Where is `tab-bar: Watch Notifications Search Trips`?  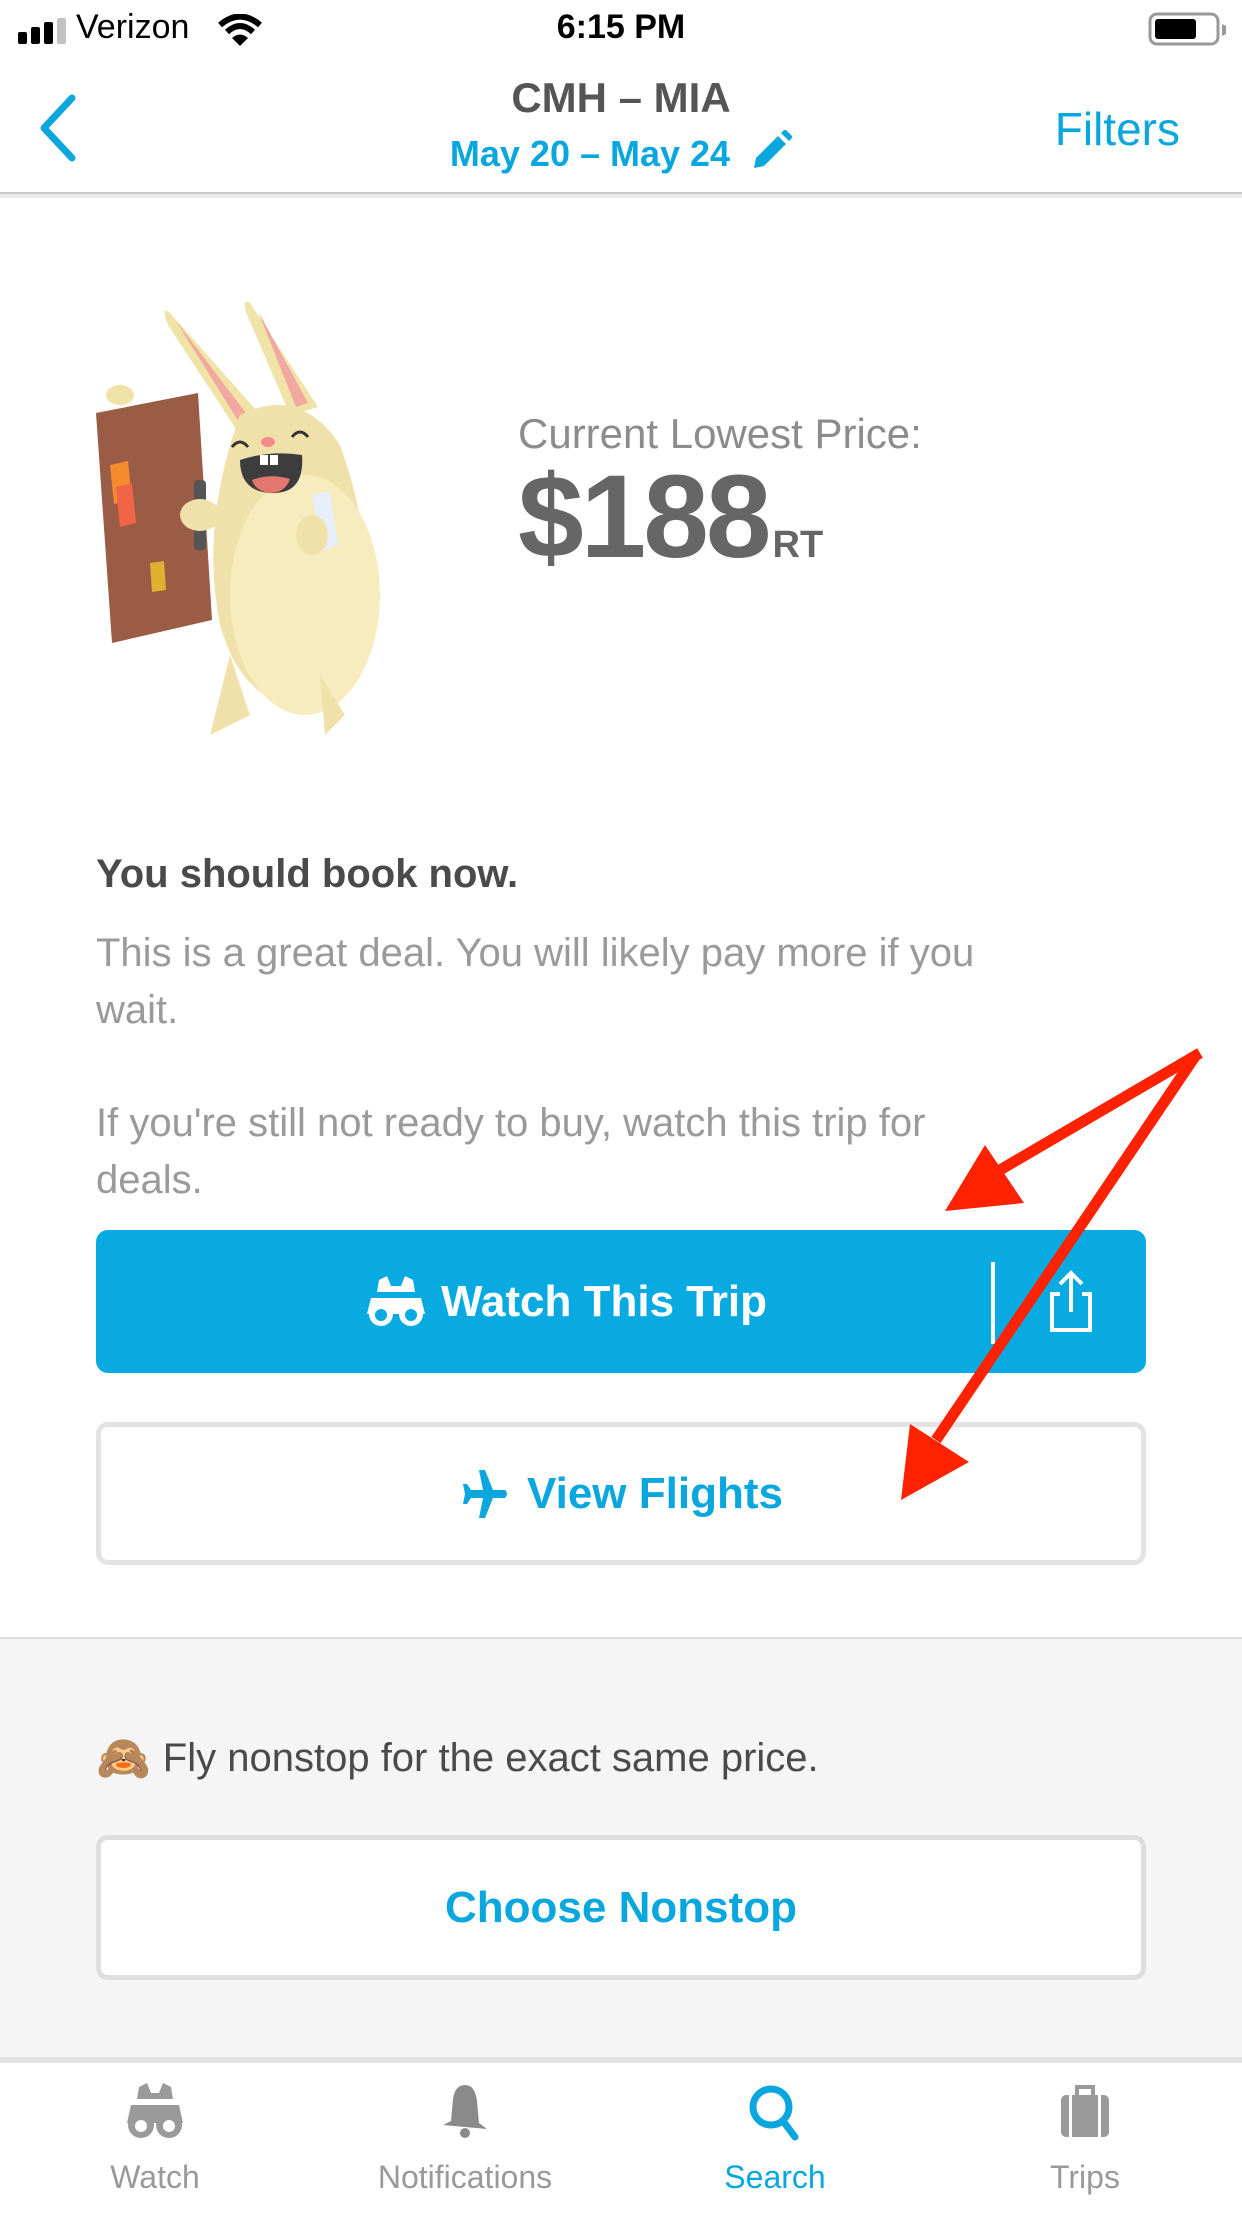 tab-bar: Watch Notifications Search Trips is located at coordinates (621, 2135).